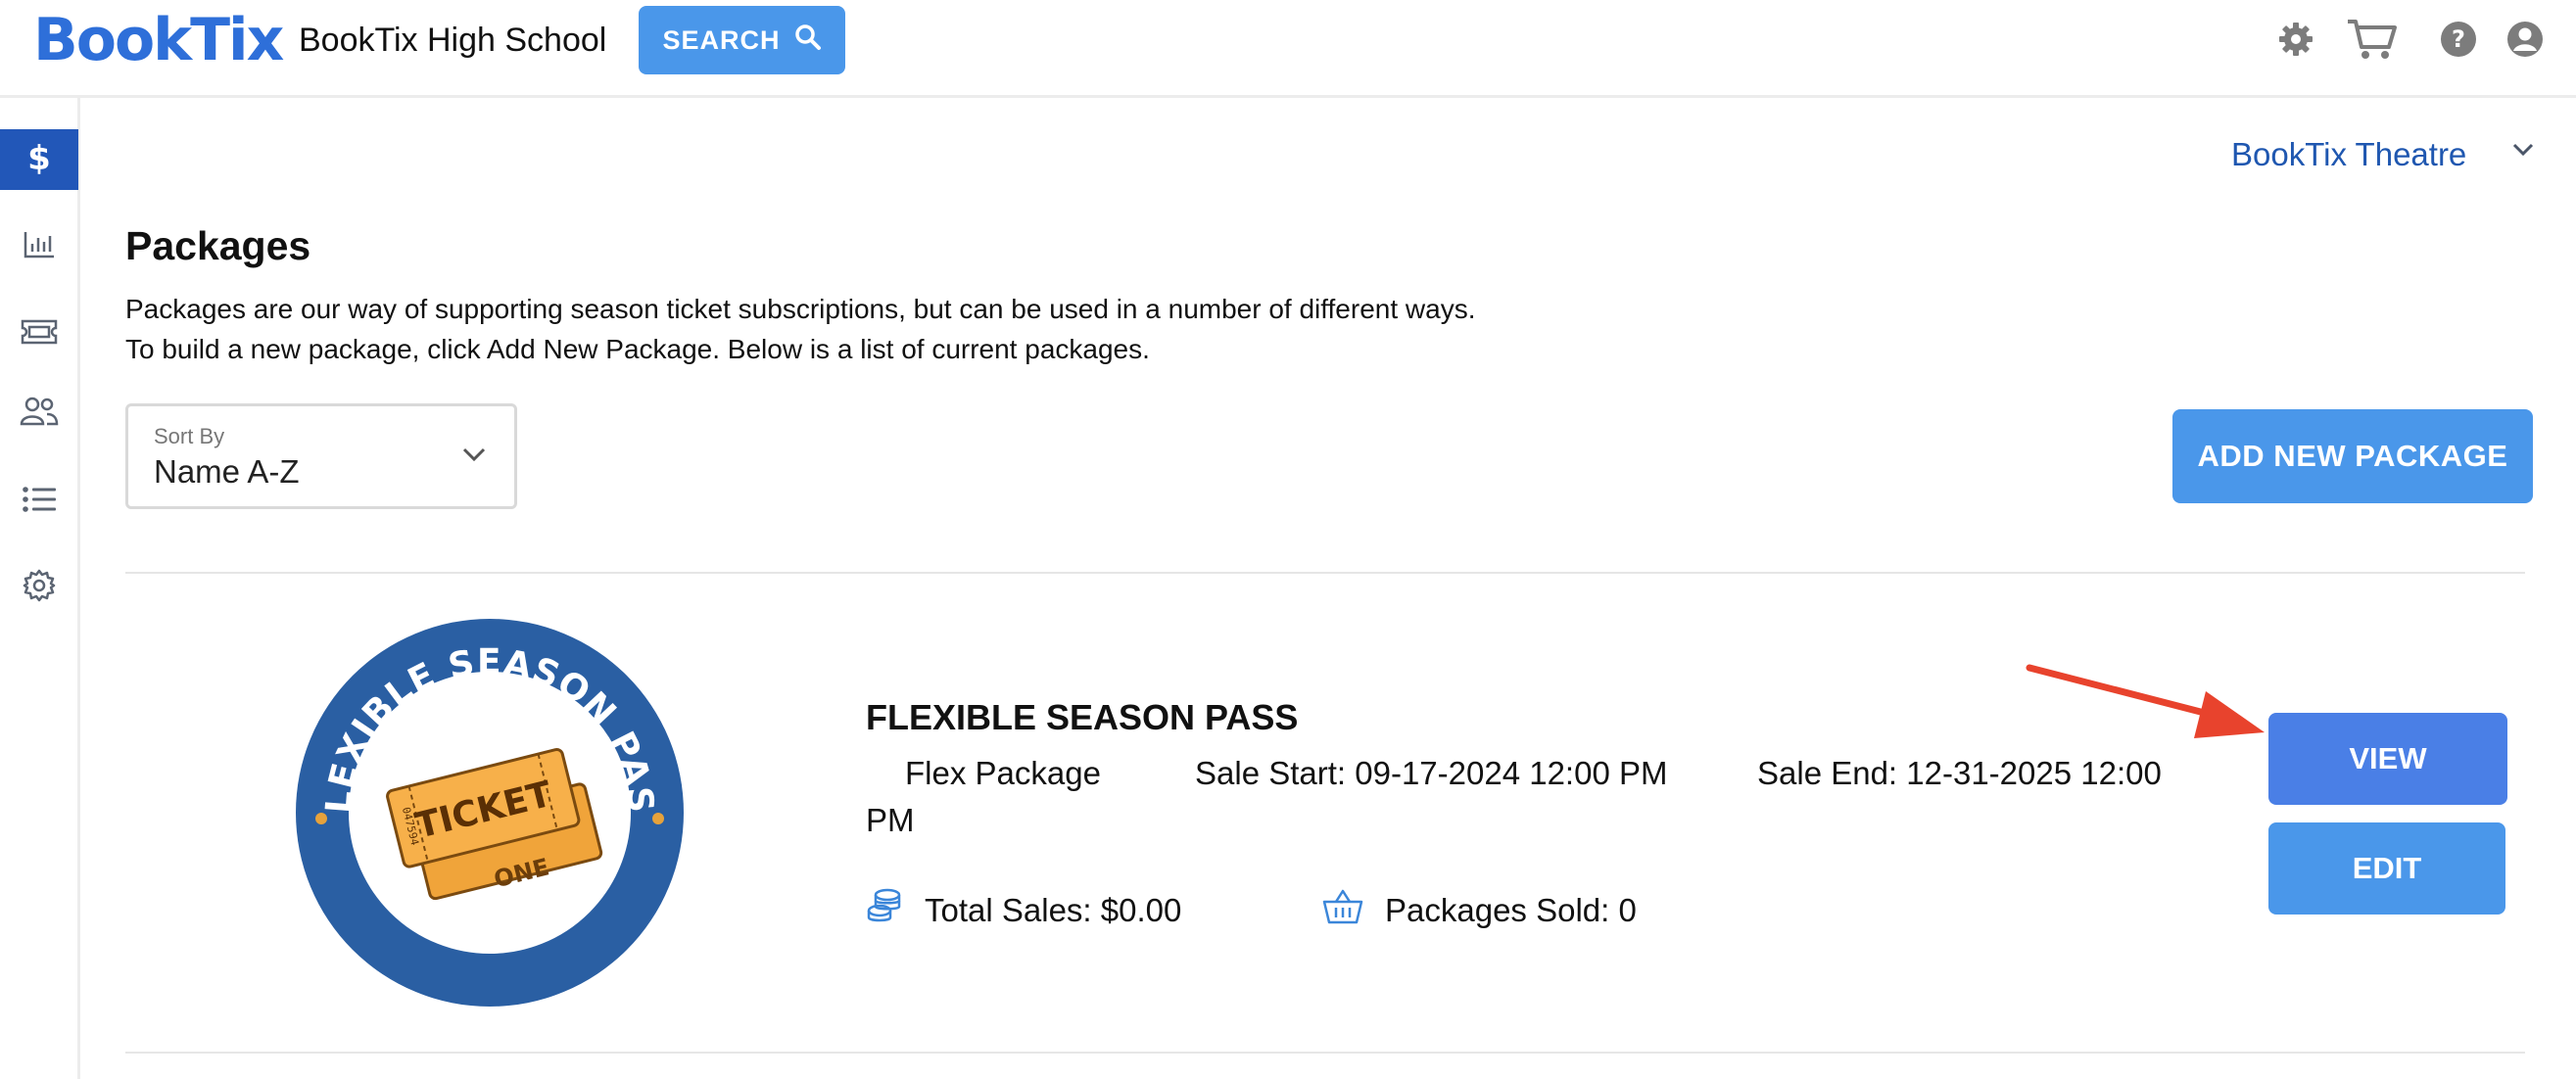  I want to click on annotation-arrow, so click(2146, 700).